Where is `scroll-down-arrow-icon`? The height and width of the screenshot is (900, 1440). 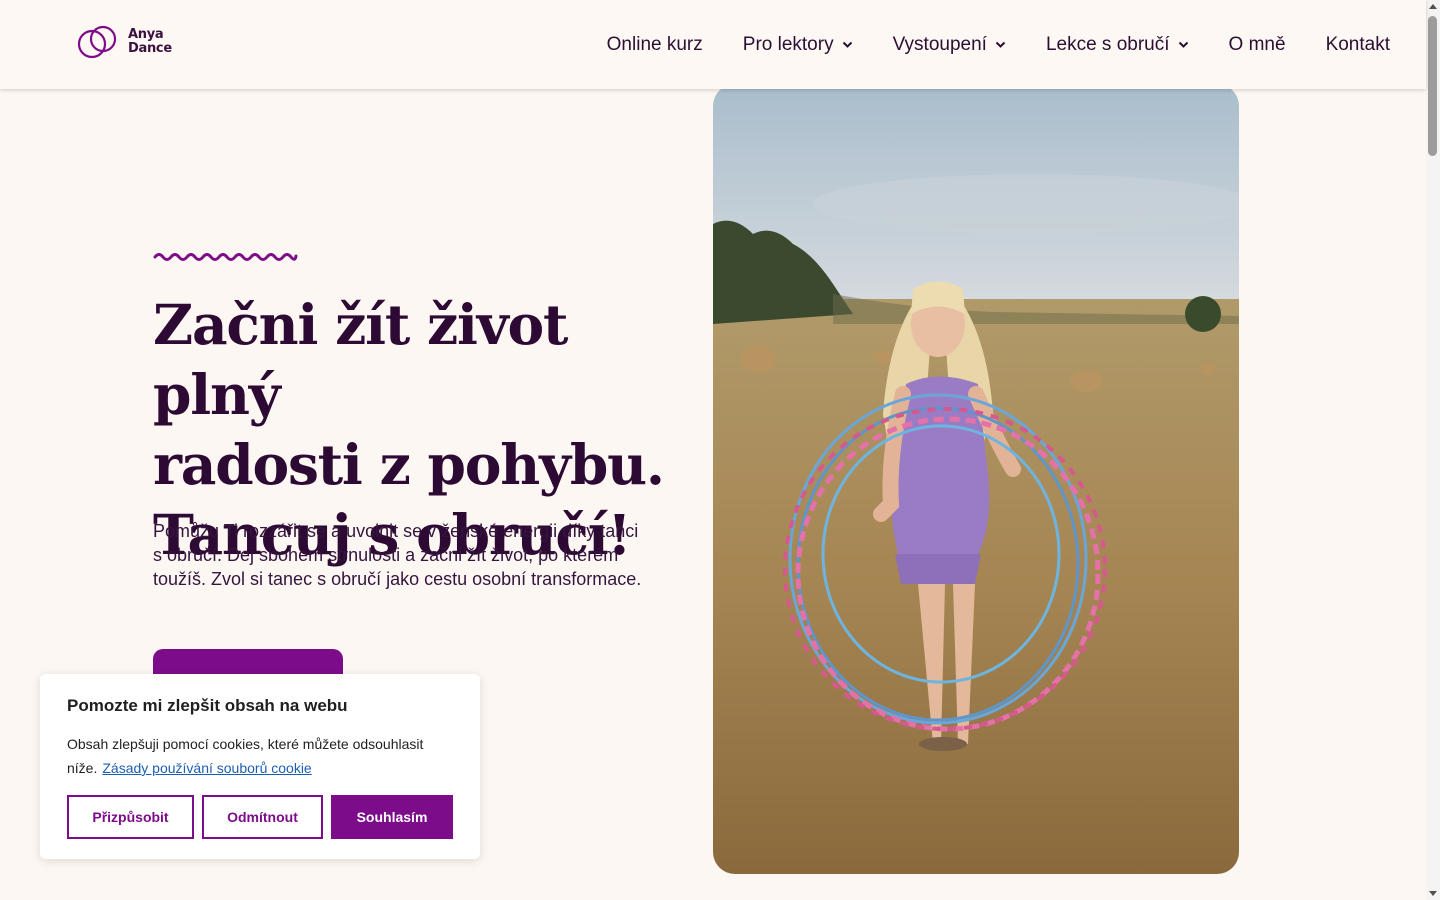 scroll-down-arrow-icon is located at coordinates (1433, 893).